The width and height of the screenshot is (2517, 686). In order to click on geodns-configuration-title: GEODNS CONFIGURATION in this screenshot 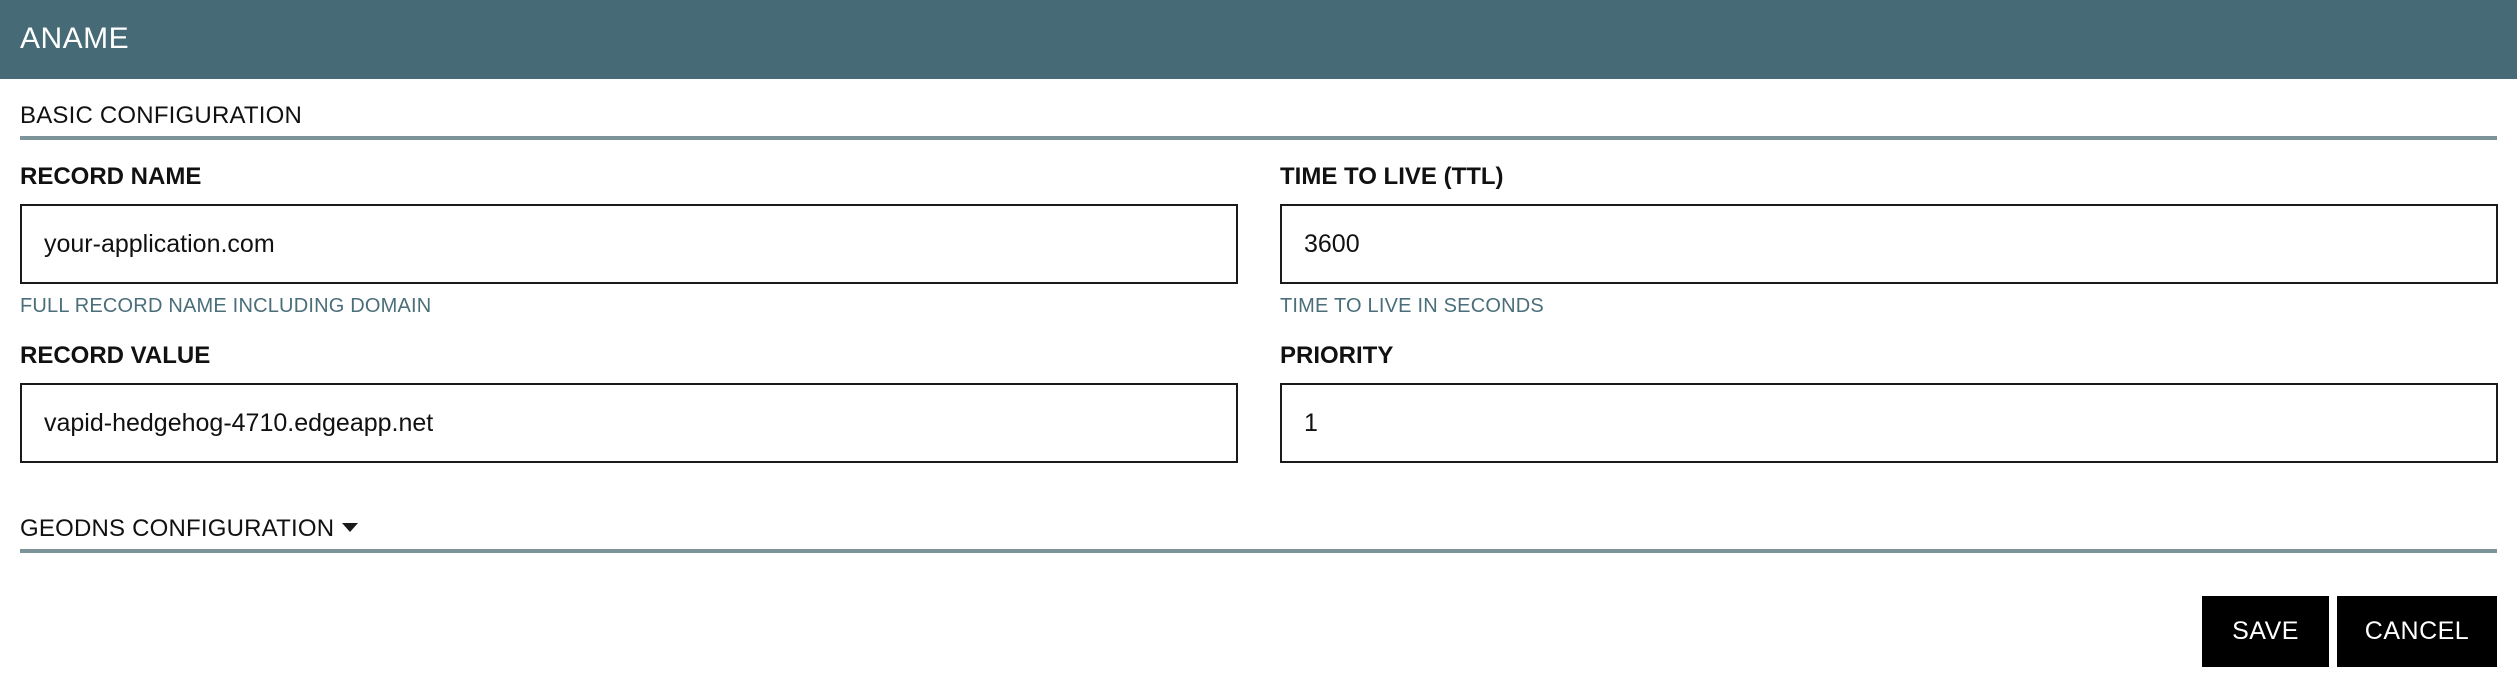, I will do `click(177, 528)`.